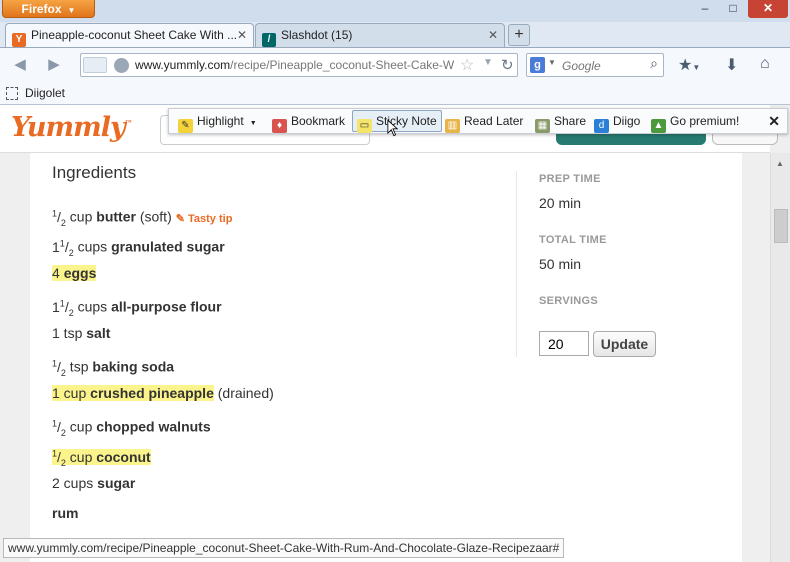 This screenshot has width=790, height=562. What do you see at coordinates (393, 128) in the screenshot?
I see `mouse-cursor-icon` at bounding box center [393, 128].